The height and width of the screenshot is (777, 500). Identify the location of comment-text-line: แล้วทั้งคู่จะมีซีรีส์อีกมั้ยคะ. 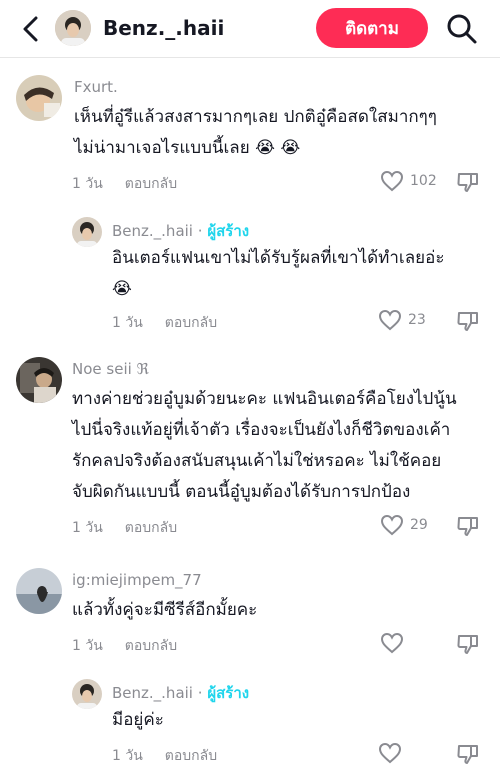
(165, 610).